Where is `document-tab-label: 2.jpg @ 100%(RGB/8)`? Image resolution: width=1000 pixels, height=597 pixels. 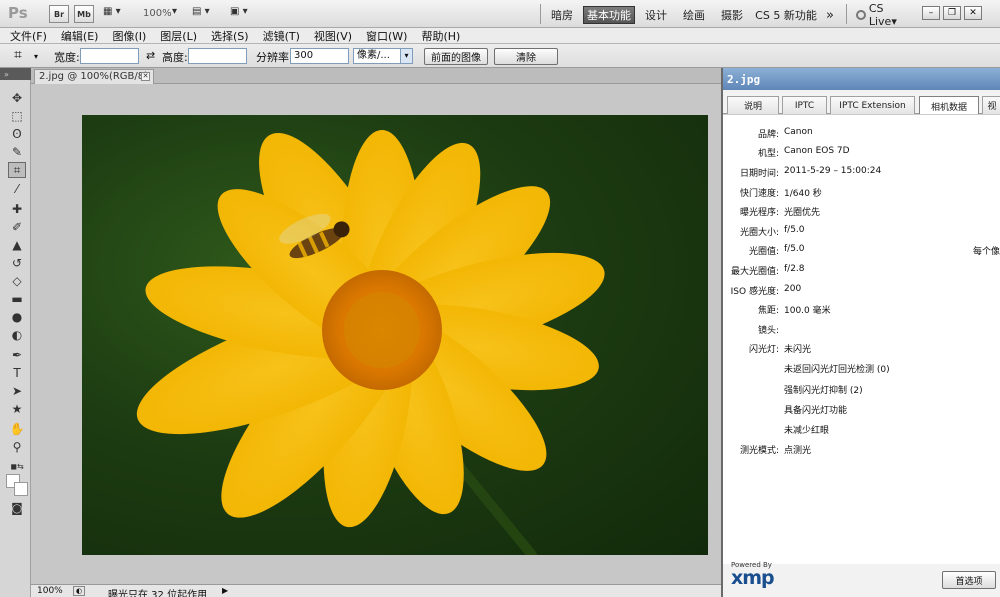 document-tab-label: 2.jpg @ 100%(RGB/8) is located at coordinates (94, 76).